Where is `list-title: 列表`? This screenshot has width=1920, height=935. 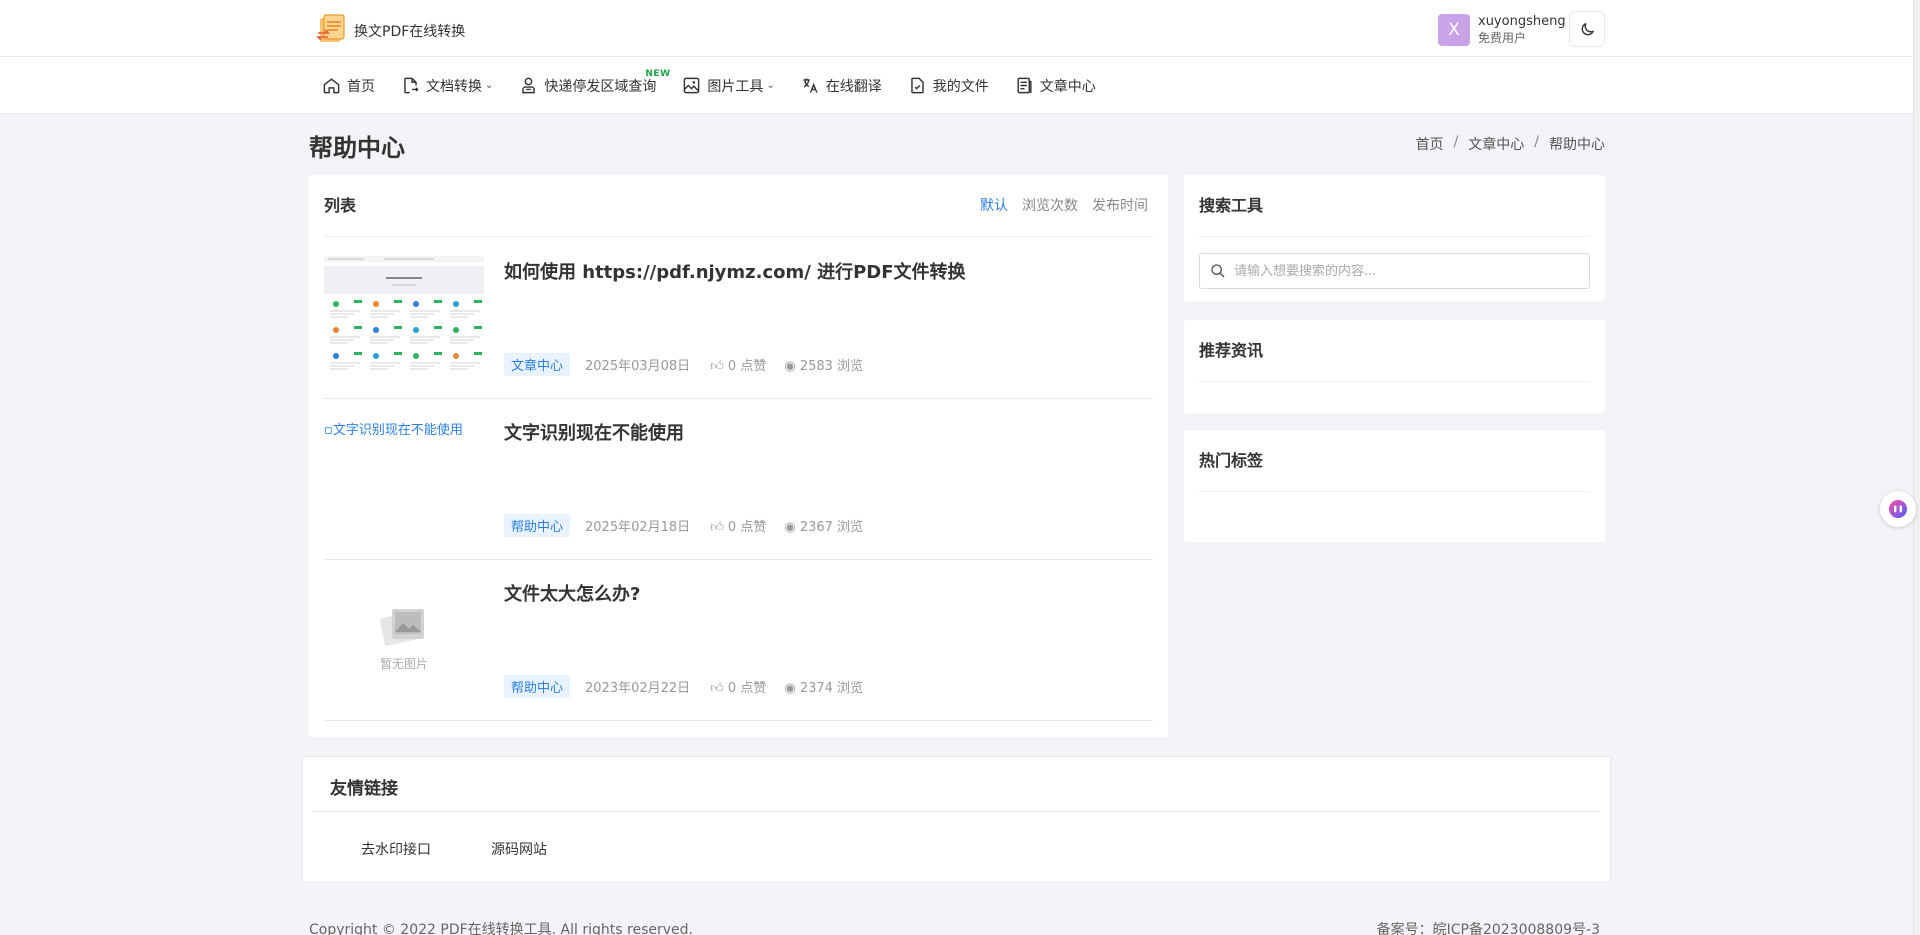 list-title: 列表 is located at coordinates (340, 205).